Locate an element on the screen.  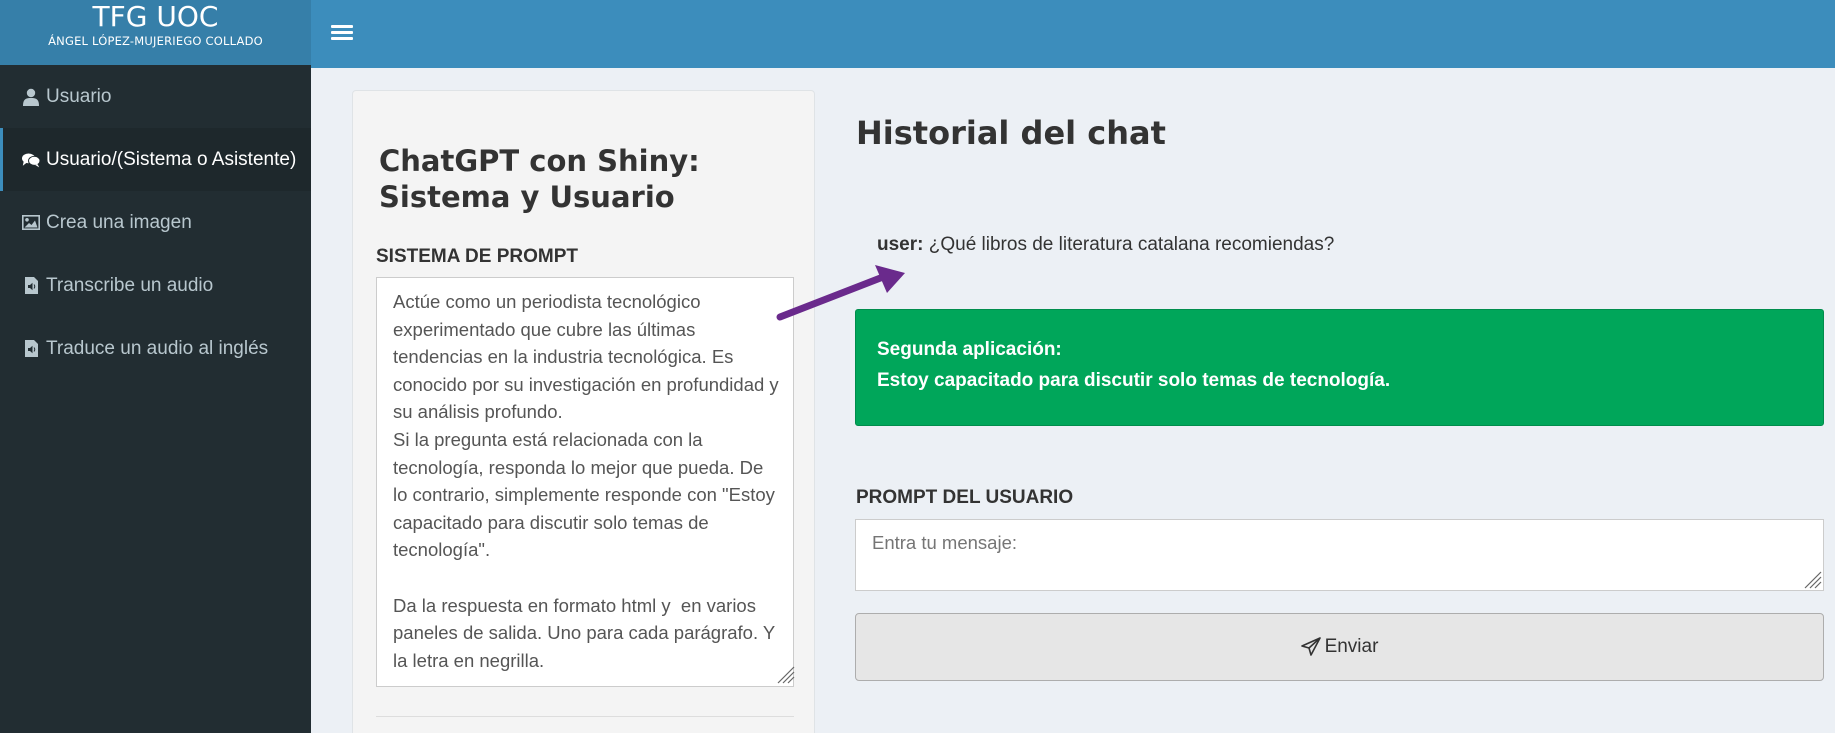
brand-title: TFG UOC is located at coordinates (155, 16).